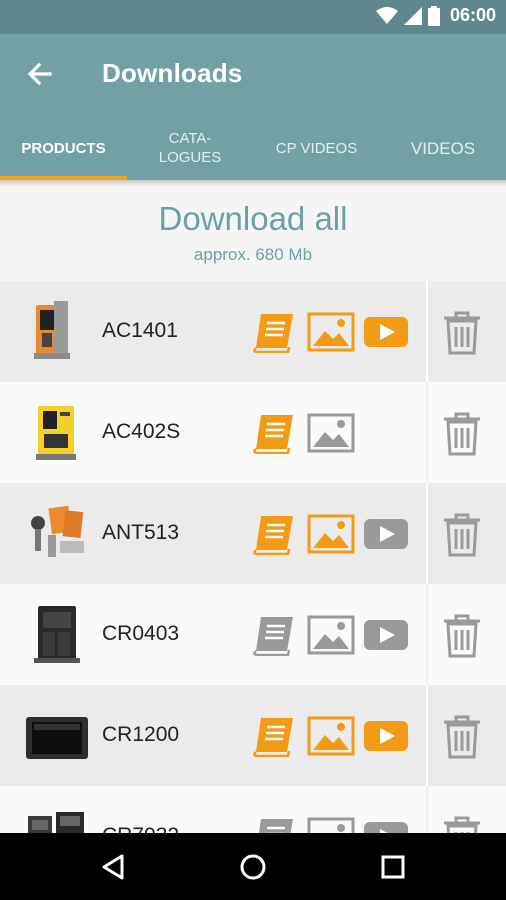 This screenshot has width=506, height=900. What do you see at coordinates (172, 73) in the screenshot?
I see `page-title: Downloads` at bounding box center [172, 73].